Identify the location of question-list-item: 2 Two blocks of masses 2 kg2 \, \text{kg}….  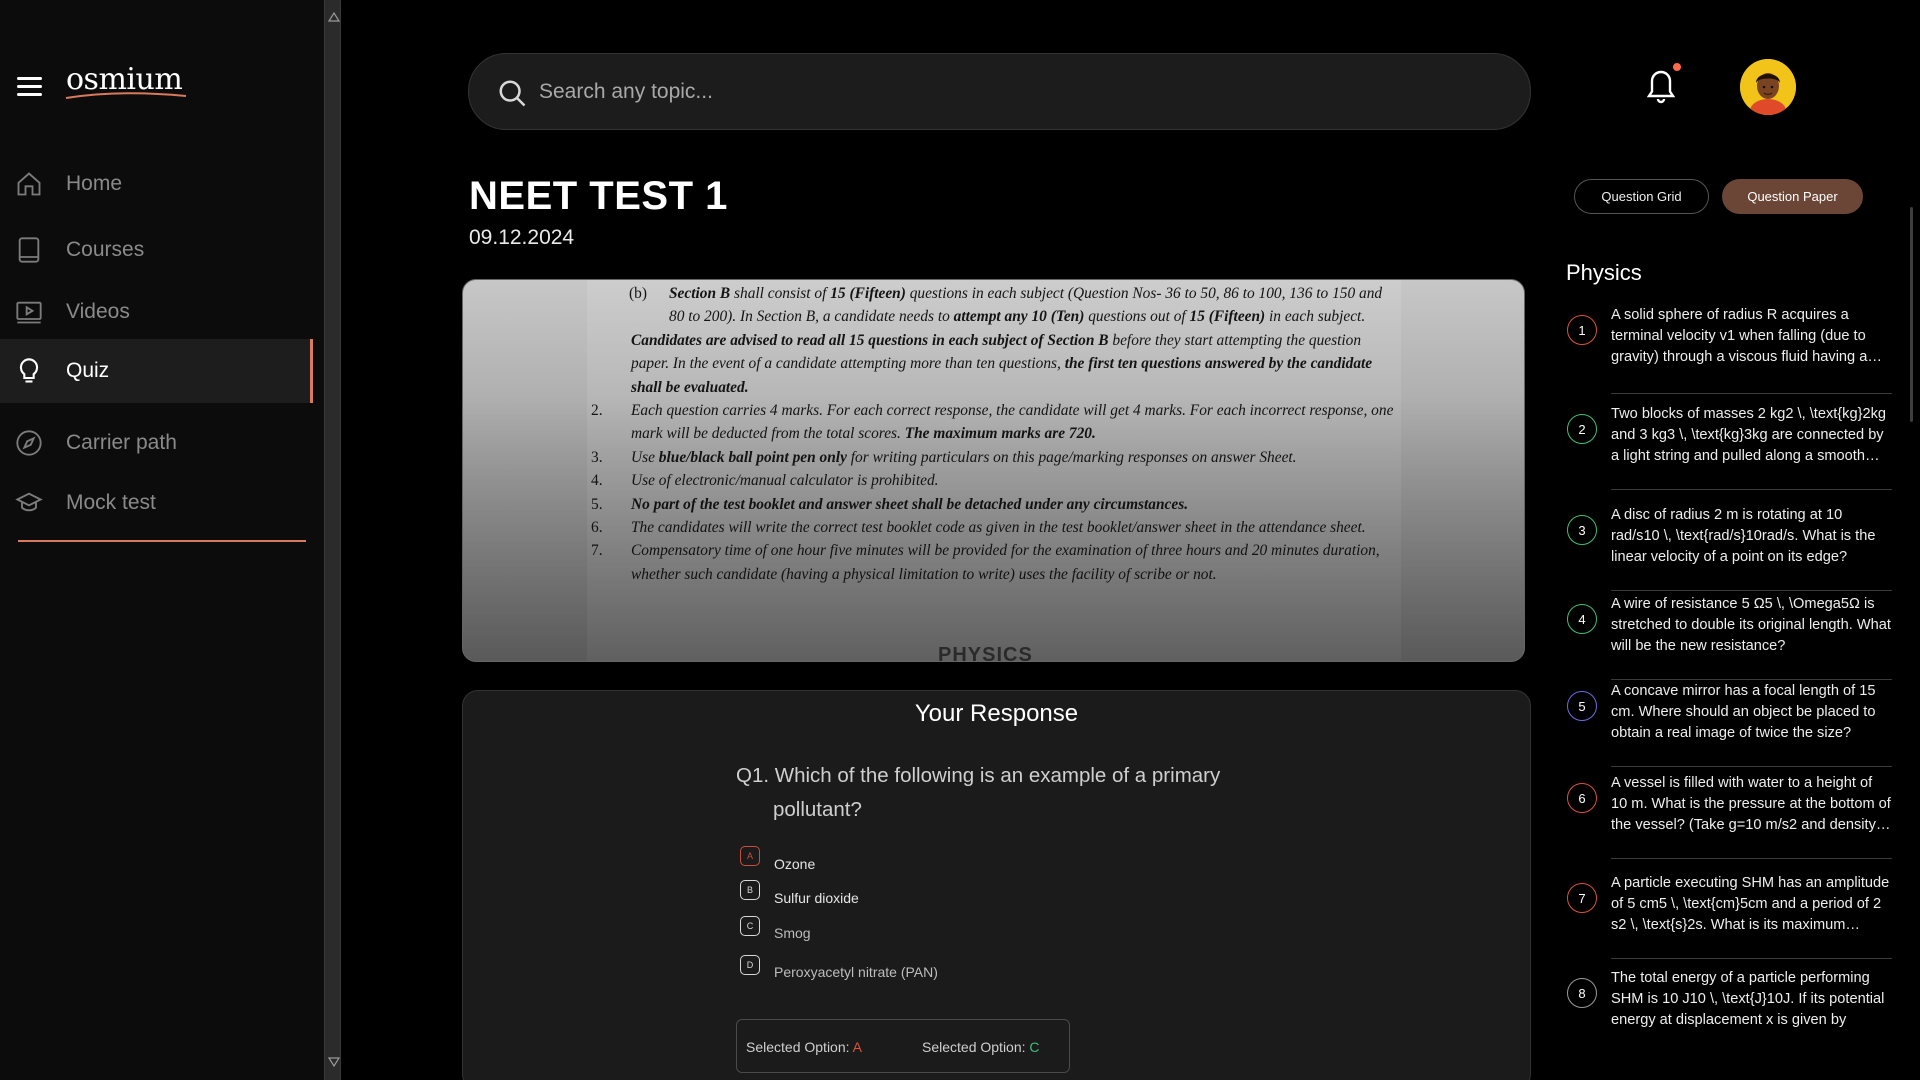
(1729, 448).